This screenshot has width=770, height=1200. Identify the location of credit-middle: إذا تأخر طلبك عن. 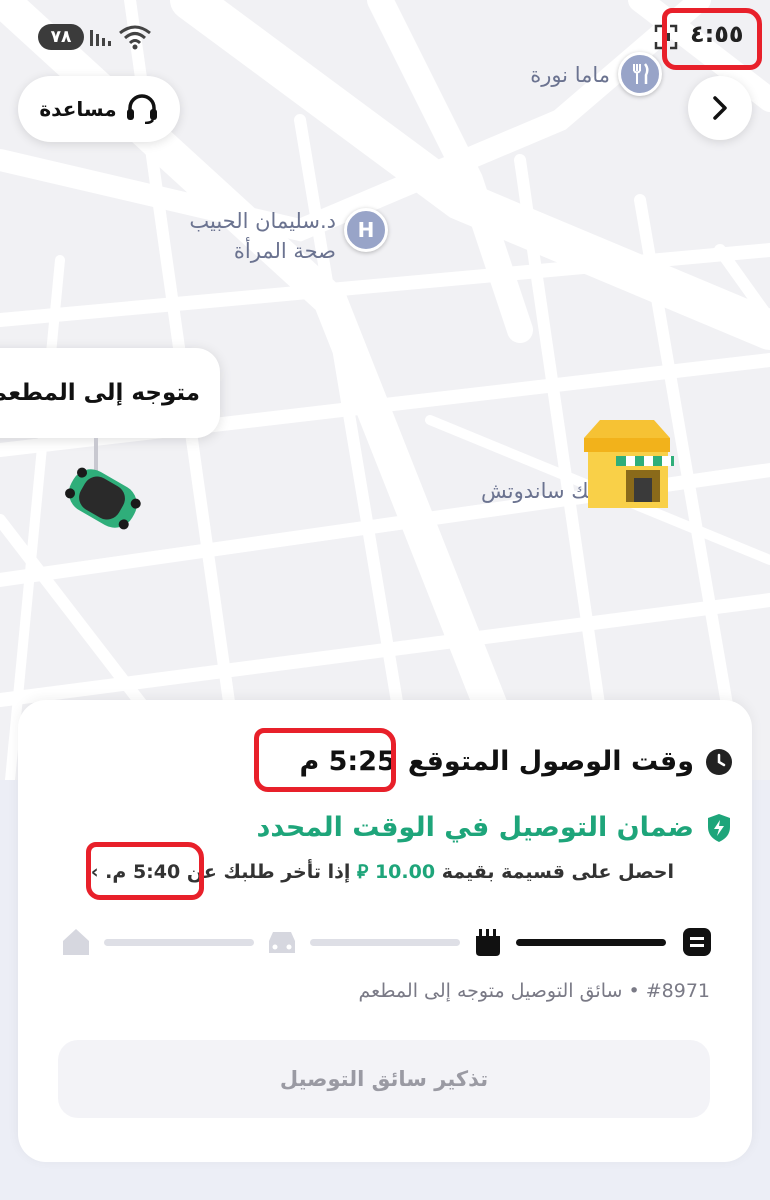
(268, 872).